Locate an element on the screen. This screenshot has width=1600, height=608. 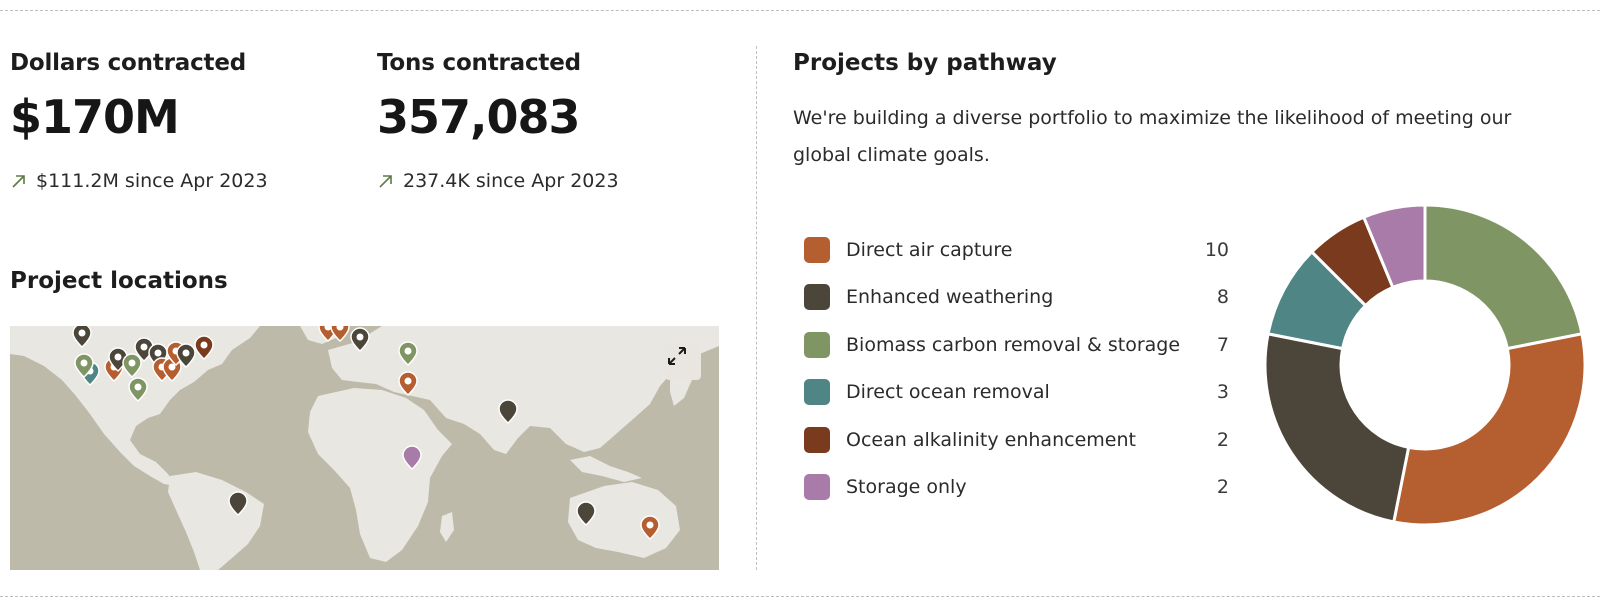
expand-map-button is located at coordinates (683, 362).